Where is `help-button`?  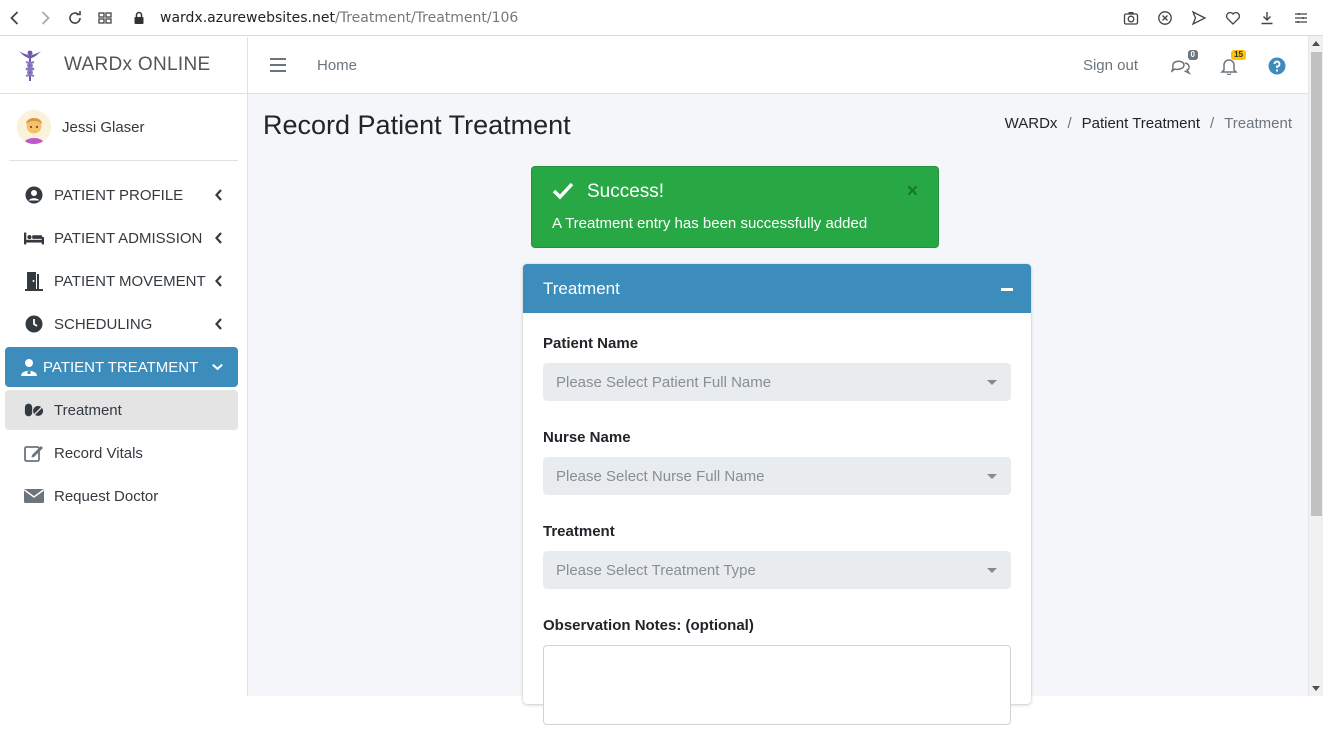
help-button is located at coordinates (1277, 66).